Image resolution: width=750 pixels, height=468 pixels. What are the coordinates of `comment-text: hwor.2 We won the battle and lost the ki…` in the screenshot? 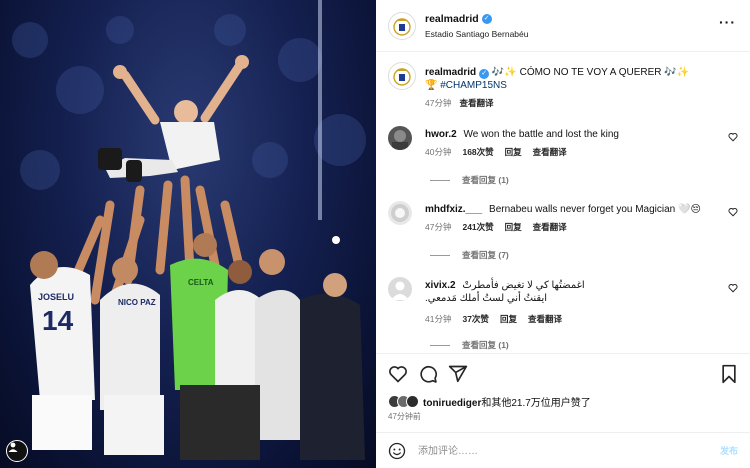 It's located at (570, 134).